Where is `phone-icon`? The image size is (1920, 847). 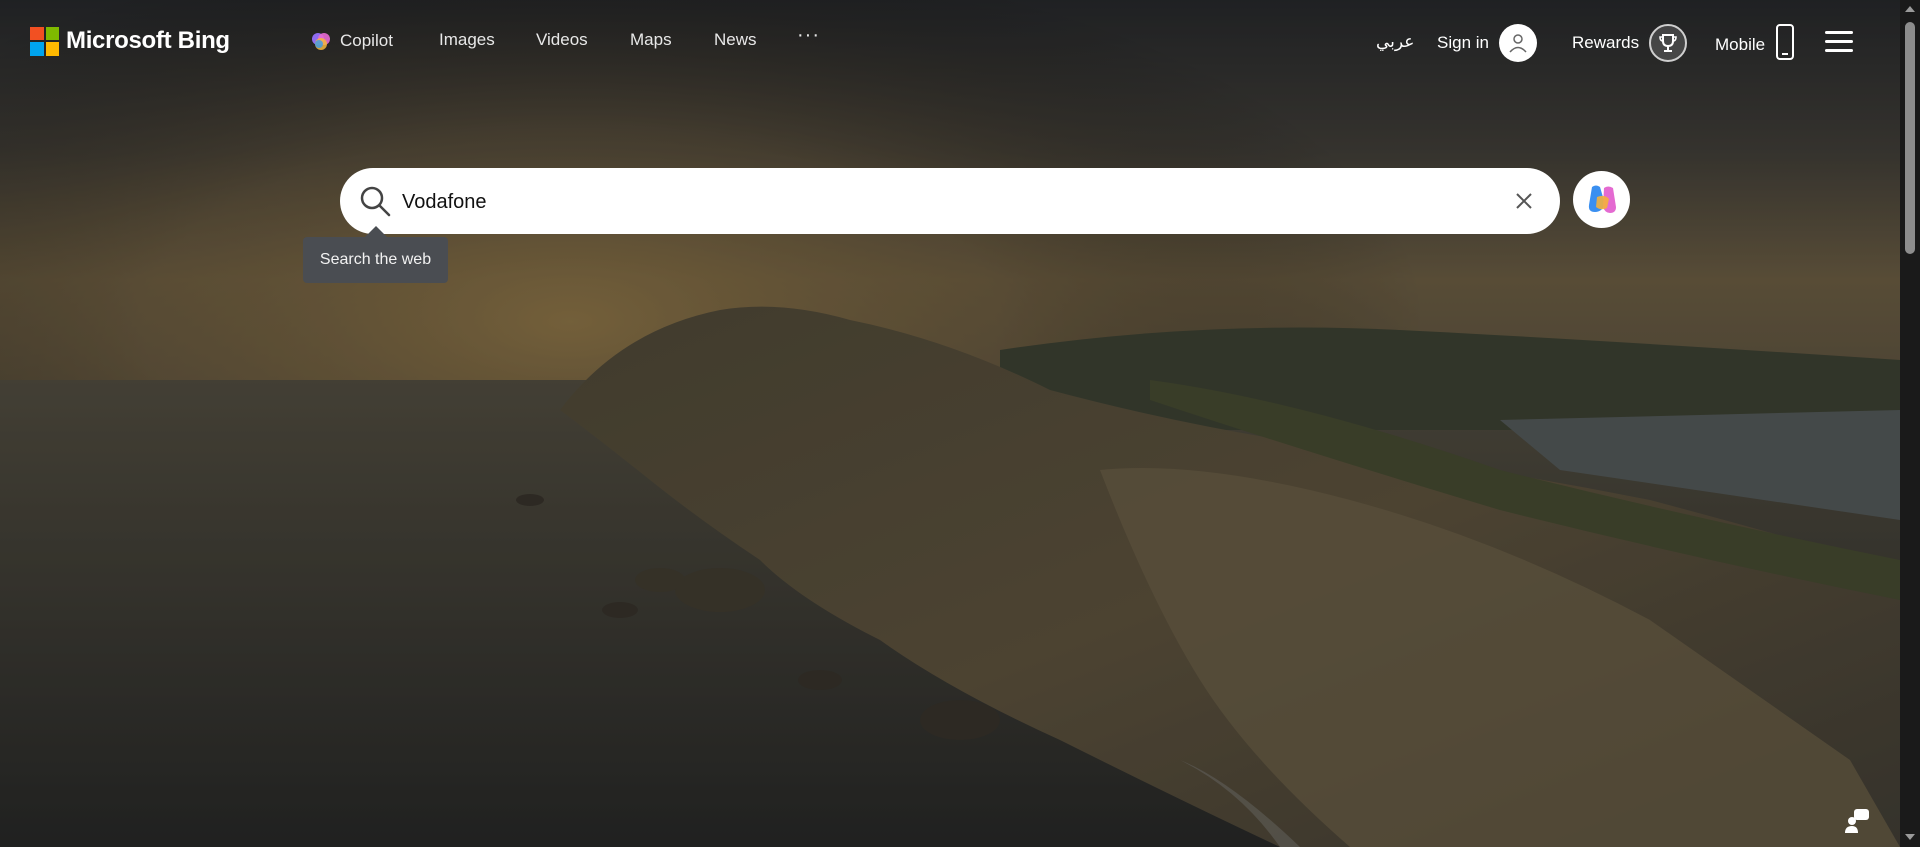
phone-icon is located at coordinates (1785, 44).